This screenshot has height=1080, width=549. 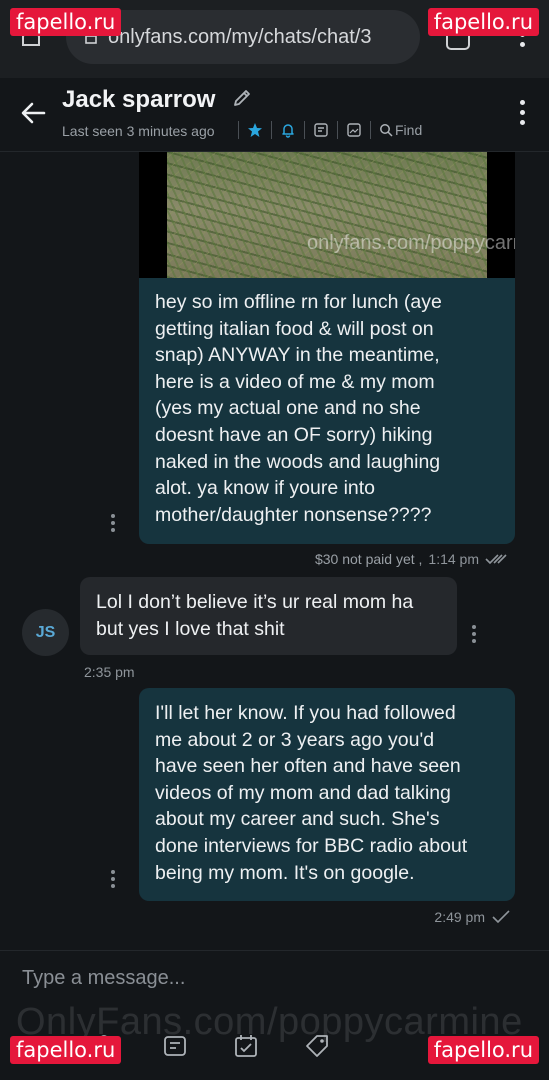 What do you see at coordinates (242, 98) in the screenshot?
I see `pencil-icon` at bounding box center [242, 98].